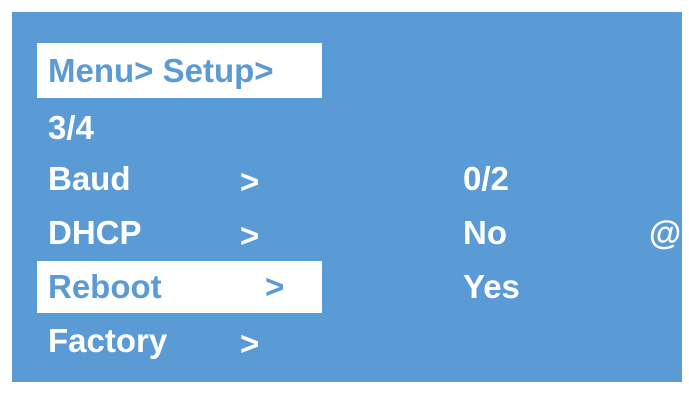  Describe the element at coordinates (665, 232) in the screenshot. I see `current-value-marker: @` at that location.